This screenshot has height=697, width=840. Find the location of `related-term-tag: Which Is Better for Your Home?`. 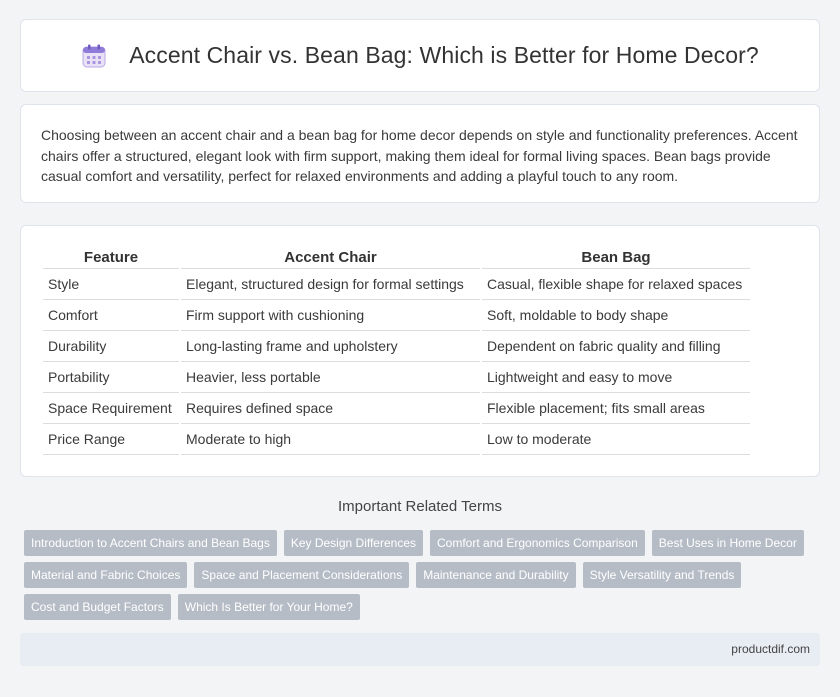

related-term-tag: Which Is Better for Your Home? is located at coordinates (268, 607).